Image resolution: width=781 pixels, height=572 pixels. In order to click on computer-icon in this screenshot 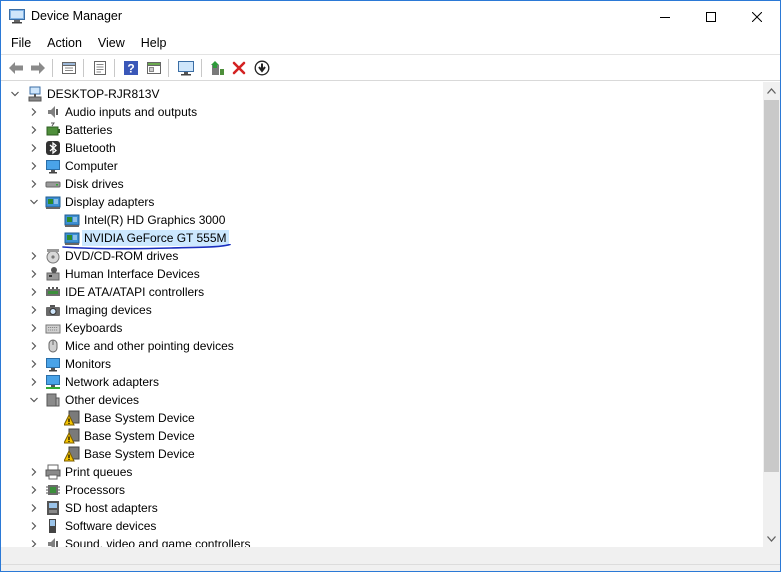, I will do `click(35, 94)`.